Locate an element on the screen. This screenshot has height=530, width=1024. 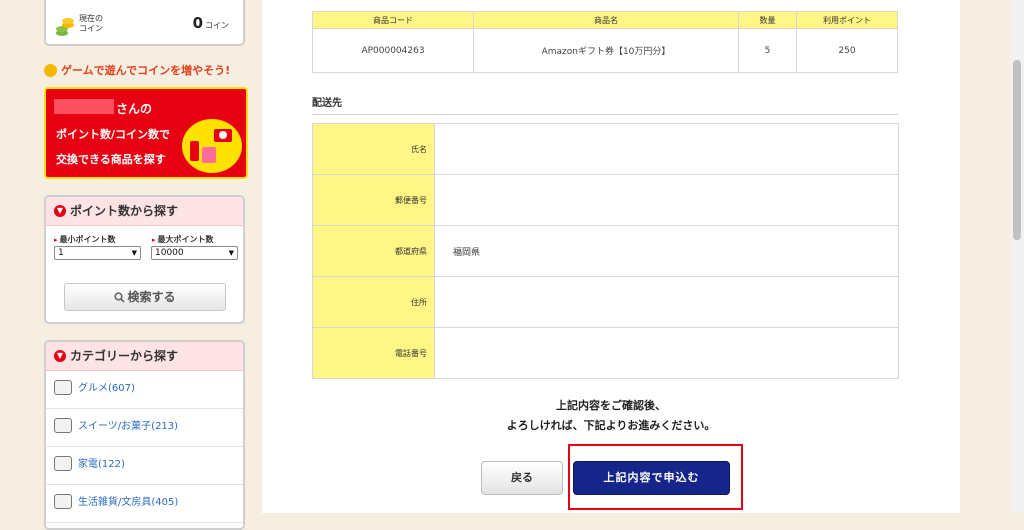
table-row: 電話番号 is located at coordinates (605, 353).